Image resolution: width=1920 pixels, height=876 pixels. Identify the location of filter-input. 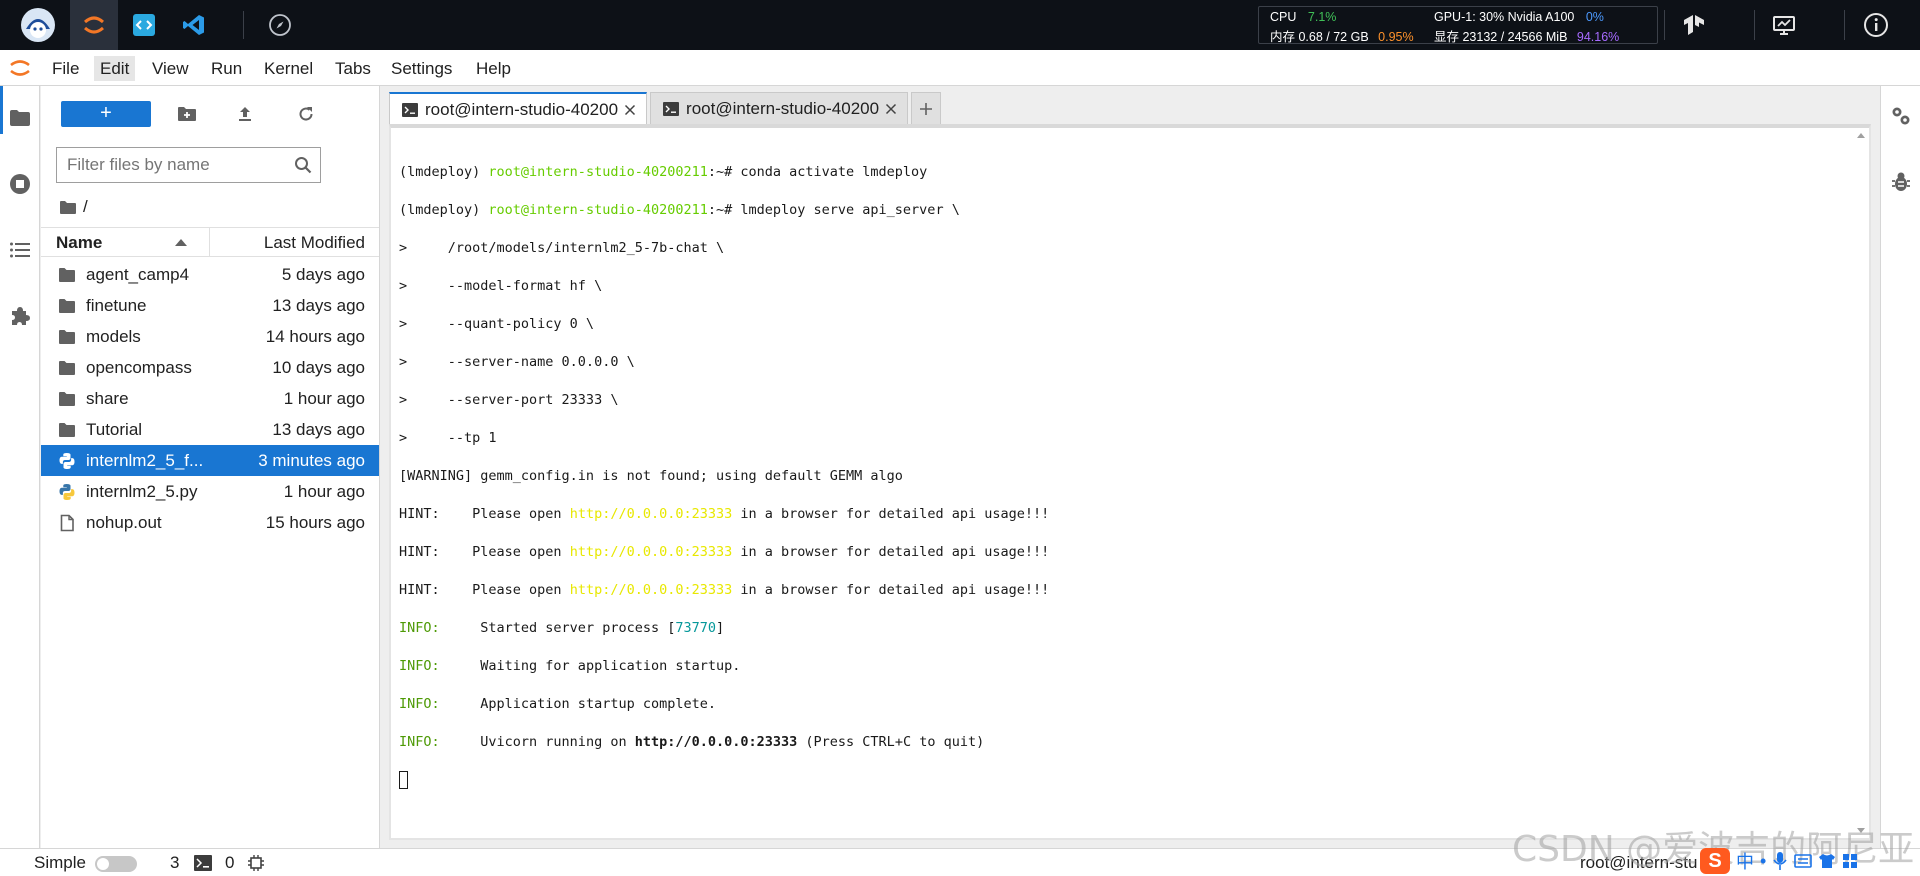
(169, 165).